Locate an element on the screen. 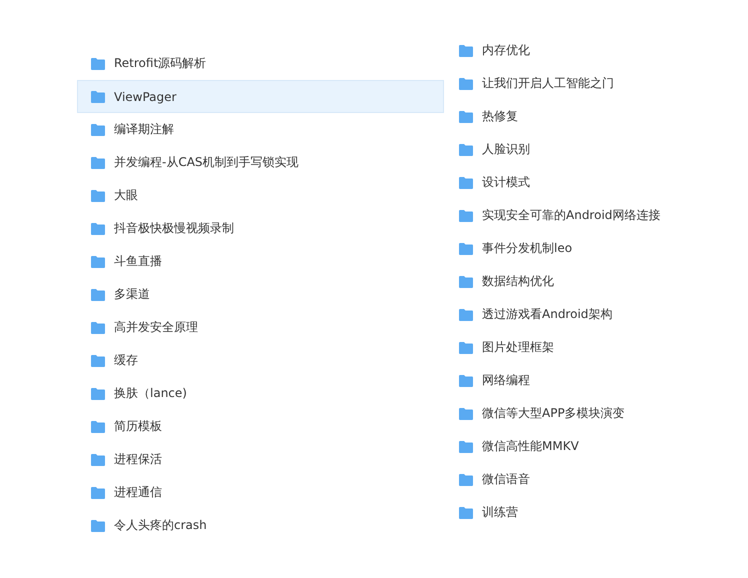 This screenshot has height=578, width=748. folder-name: ViewPager is located at coordinates (145, 97).